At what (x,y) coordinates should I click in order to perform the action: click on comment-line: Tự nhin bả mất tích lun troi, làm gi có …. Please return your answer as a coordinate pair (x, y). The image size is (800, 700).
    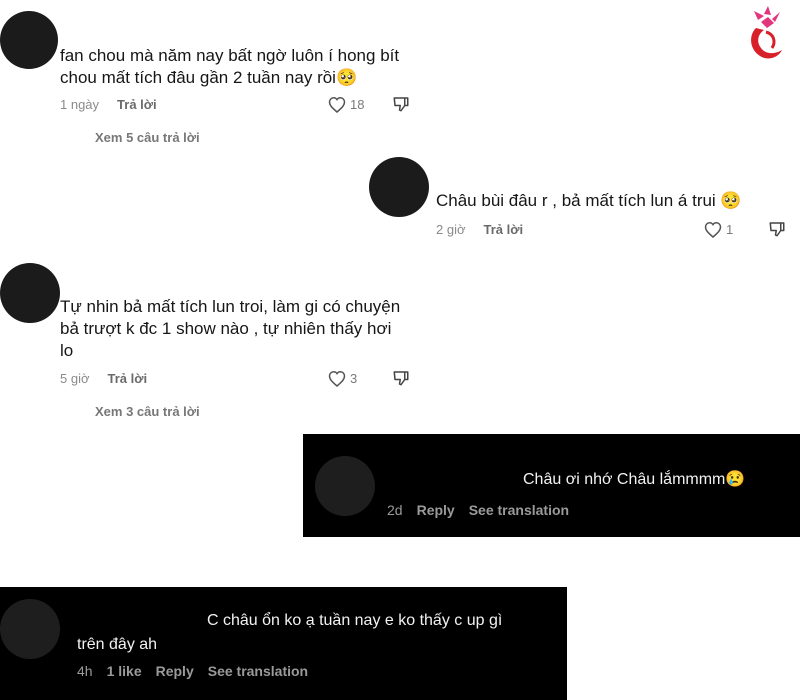
    Looking at the image, I should click on (230, 306).